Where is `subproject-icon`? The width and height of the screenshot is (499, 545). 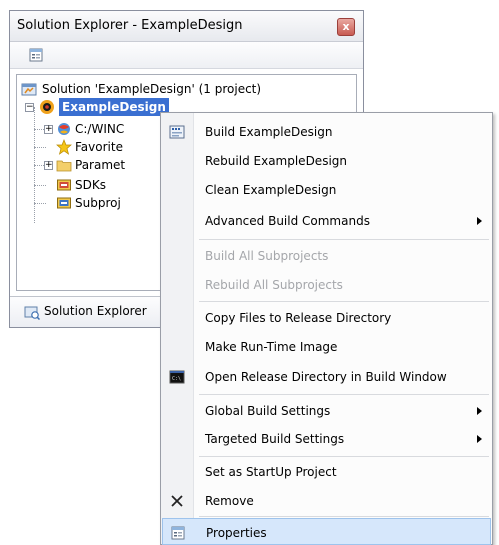 subproject-icon is located at coordinates (64, 203).